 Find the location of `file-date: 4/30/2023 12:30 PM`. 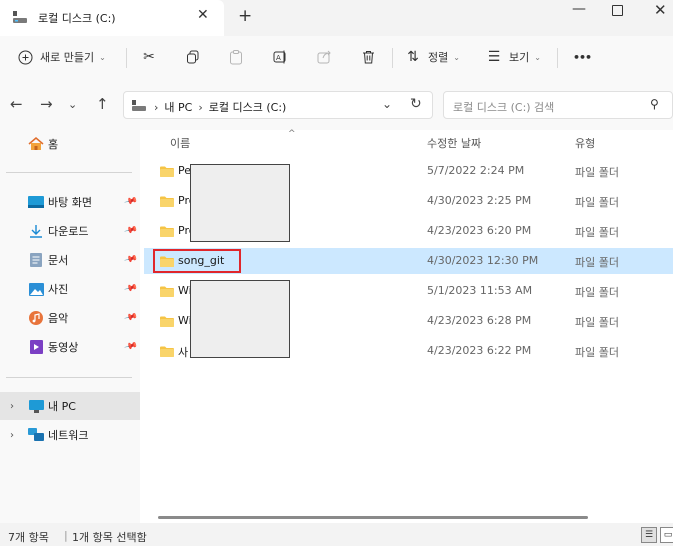

file-date: 4/30/2023 12:30 PM is located at coordinates (483, 260).